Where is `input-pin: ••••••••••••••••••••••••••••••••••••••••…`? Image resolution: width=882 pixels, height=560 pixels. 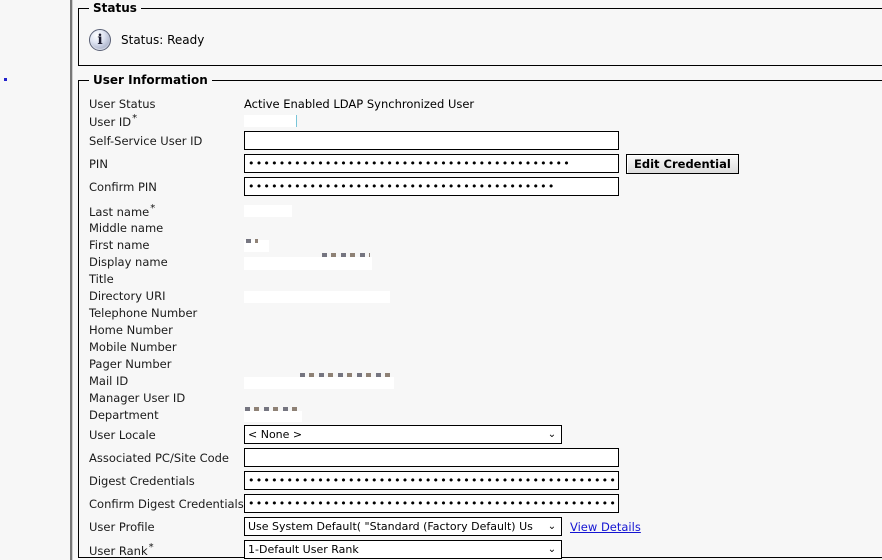
input-pin: ••••••••••••••••••••••••••••••••••••••••… is located at coordinates (431, 163).